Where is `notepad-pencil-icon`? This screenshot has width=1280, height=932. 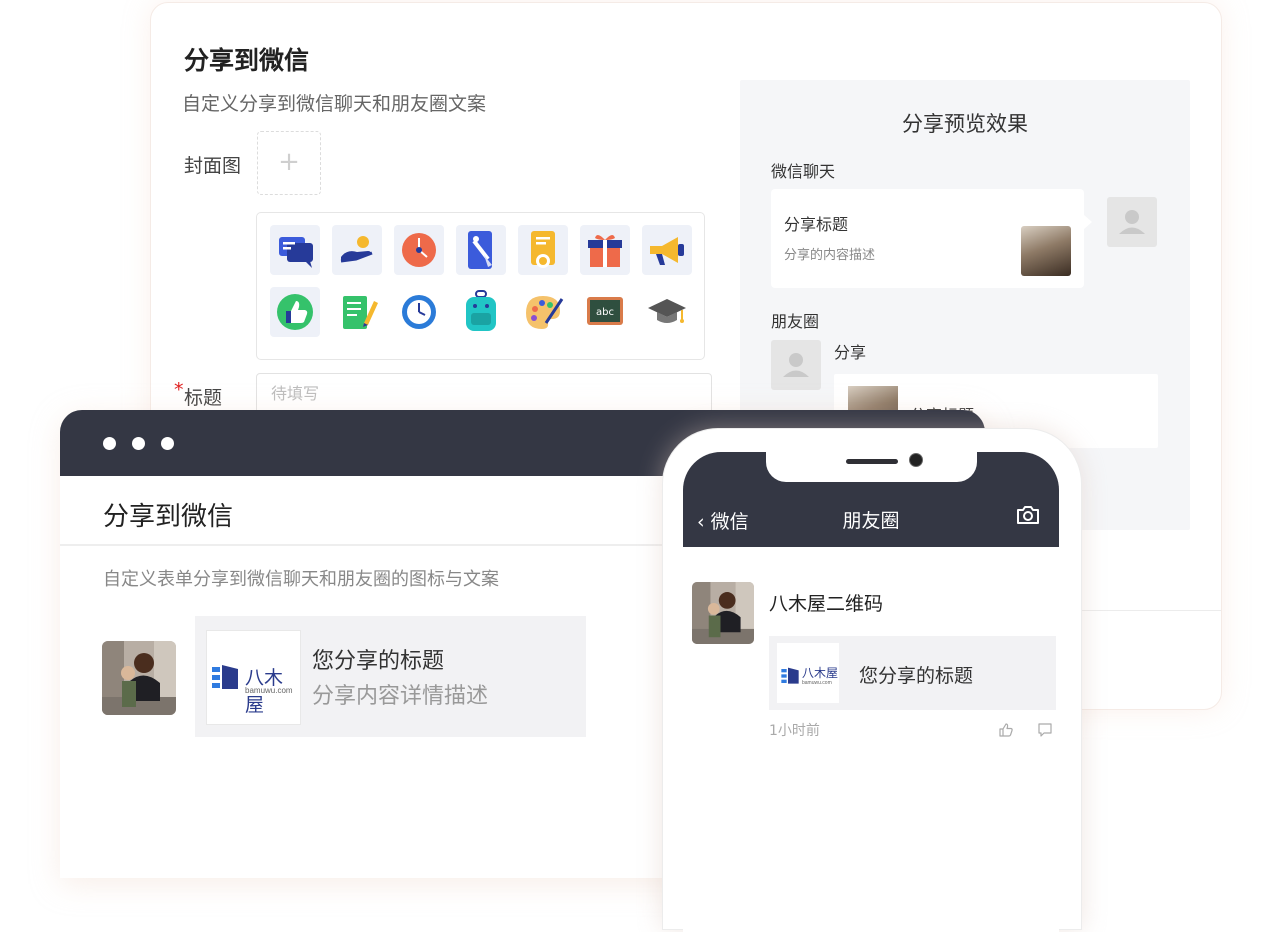
notepad-pencil-icon is located at coordinates (357, 312).